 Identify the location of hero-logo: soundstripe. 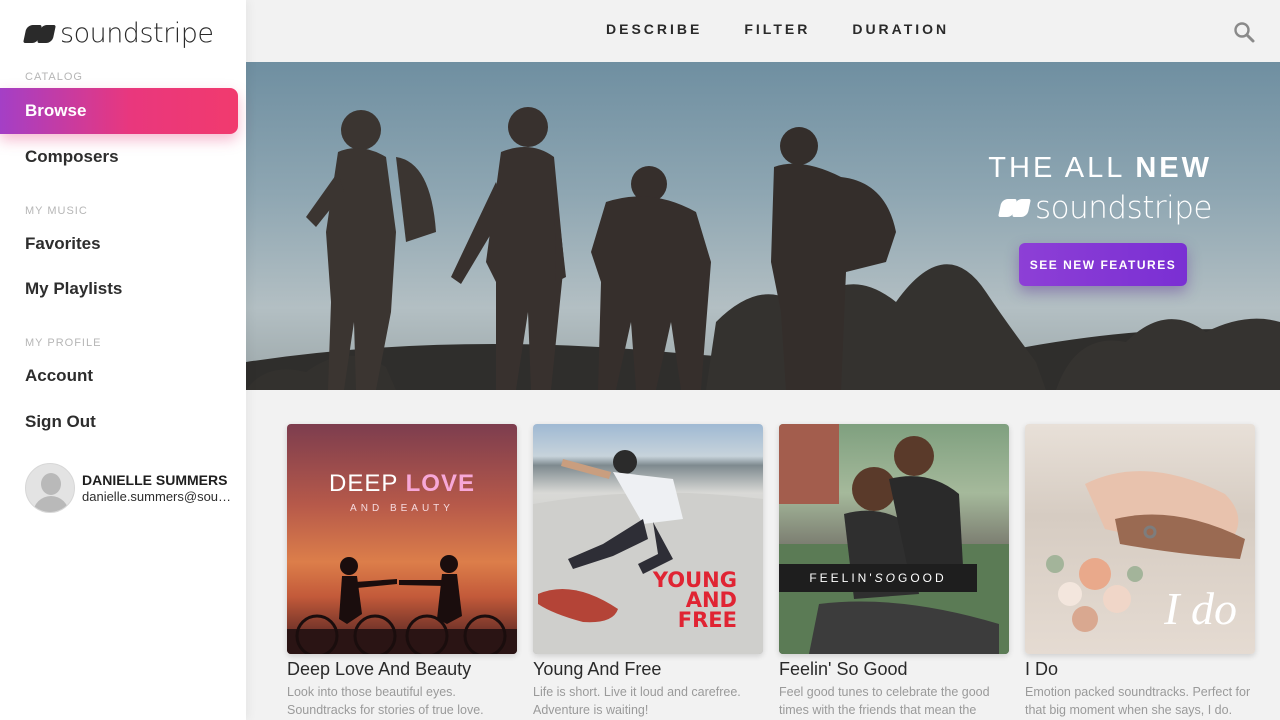
(1105, 208).